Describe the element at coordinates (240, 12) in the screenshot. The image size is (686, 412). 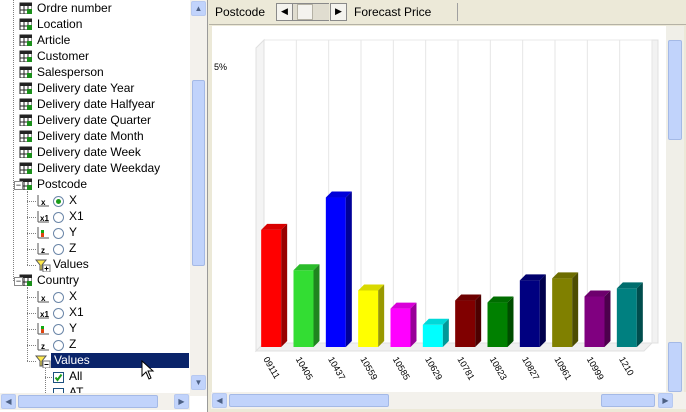
I see `dimension-label: Postcode` at that location.